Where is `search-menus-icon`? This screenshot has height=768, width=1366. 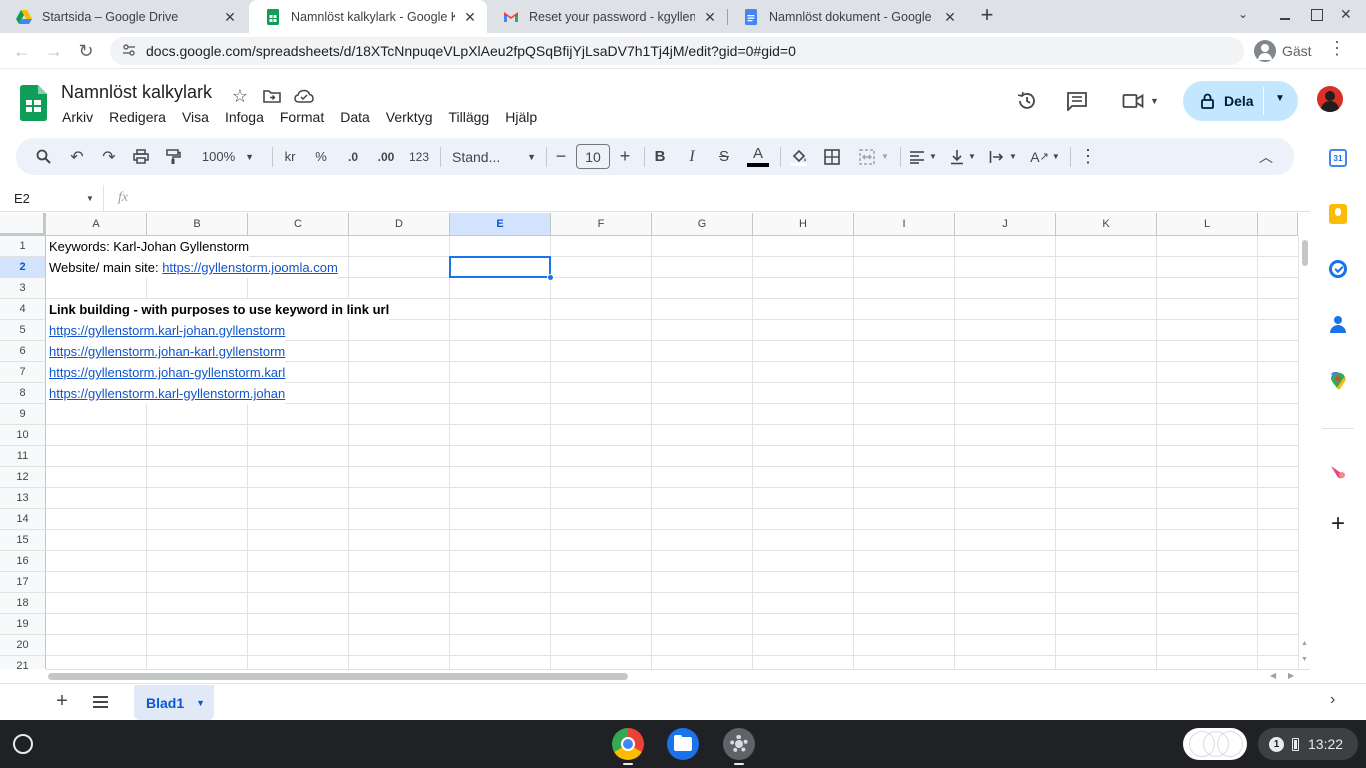
search-menus-icon is located at coordinates (43, 156).